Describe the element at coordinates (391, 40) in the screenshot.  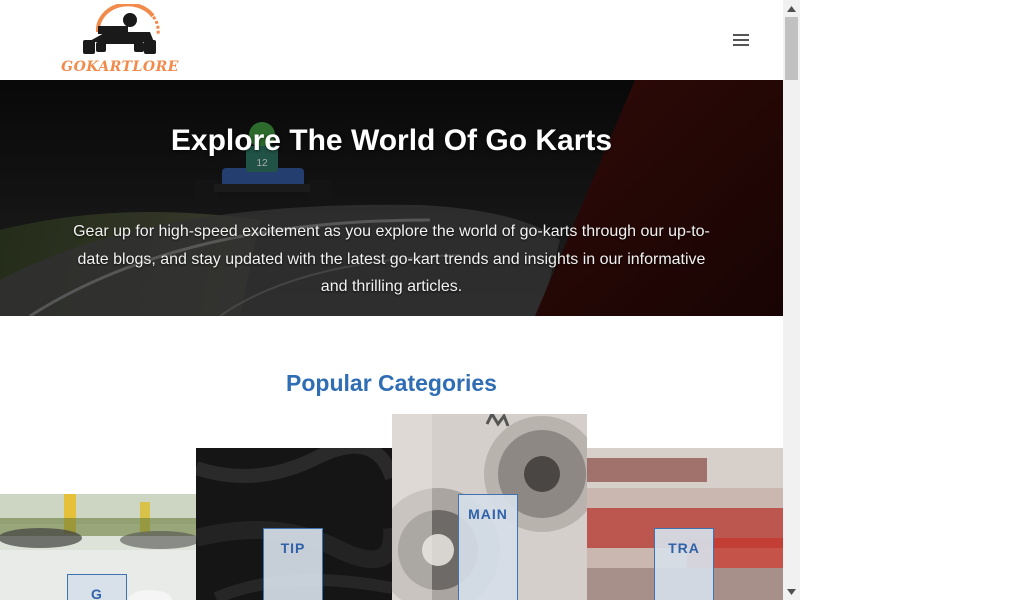
I see `site-header: GOKARTLORE` at that location.